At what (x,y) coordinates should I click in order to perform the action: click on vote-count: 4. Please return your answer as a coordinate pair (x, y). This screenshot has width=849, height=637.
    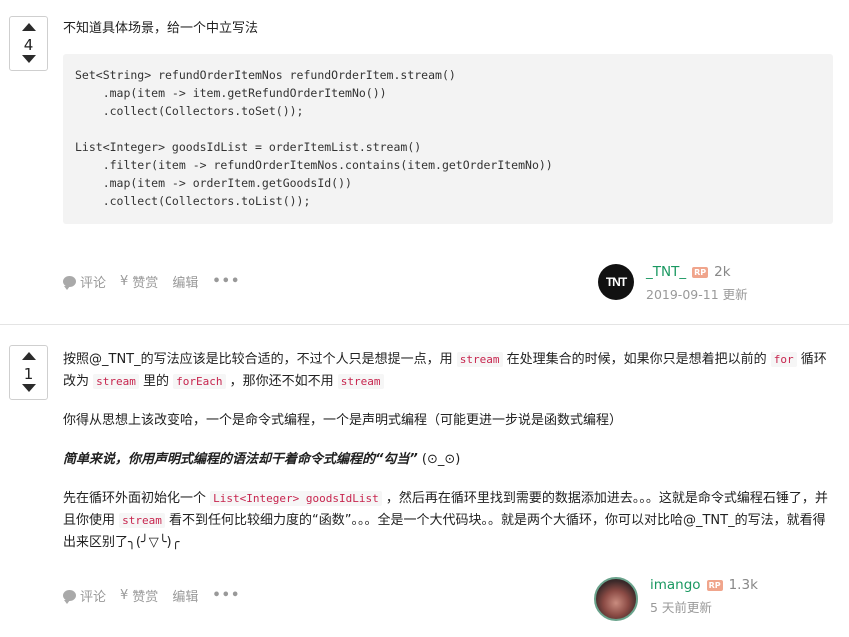
    Looking at the image, I should click on (28, 45).